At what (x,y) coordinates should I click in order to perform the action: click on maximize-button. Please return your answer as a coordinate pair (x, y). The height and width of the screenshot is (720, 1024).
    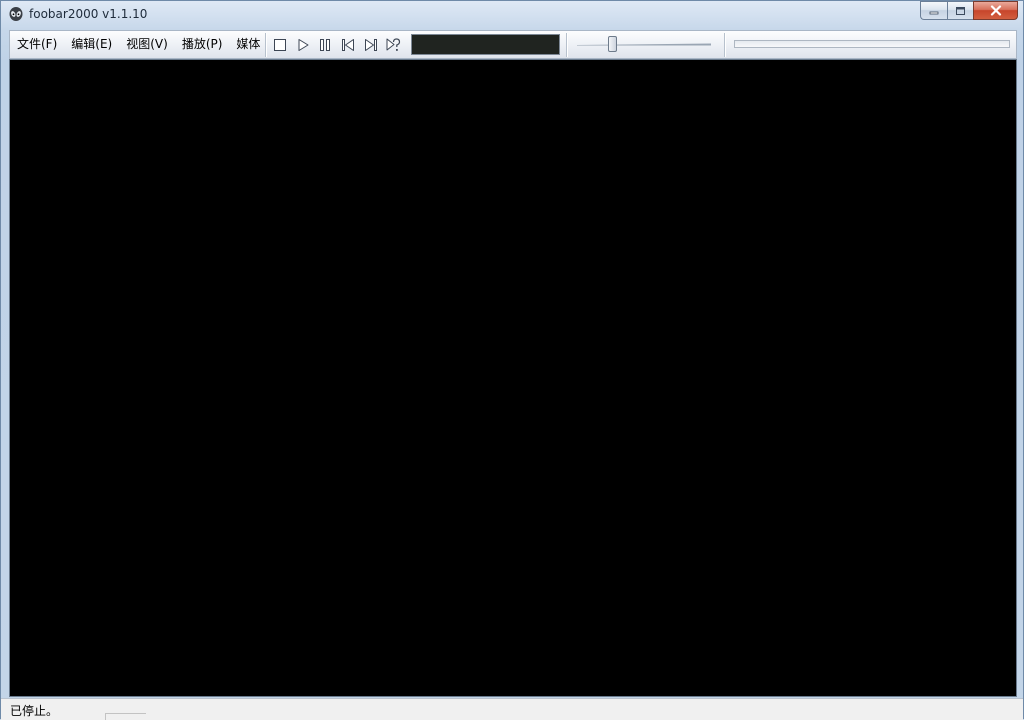
    Looking at the image, I should click on (960, 10).